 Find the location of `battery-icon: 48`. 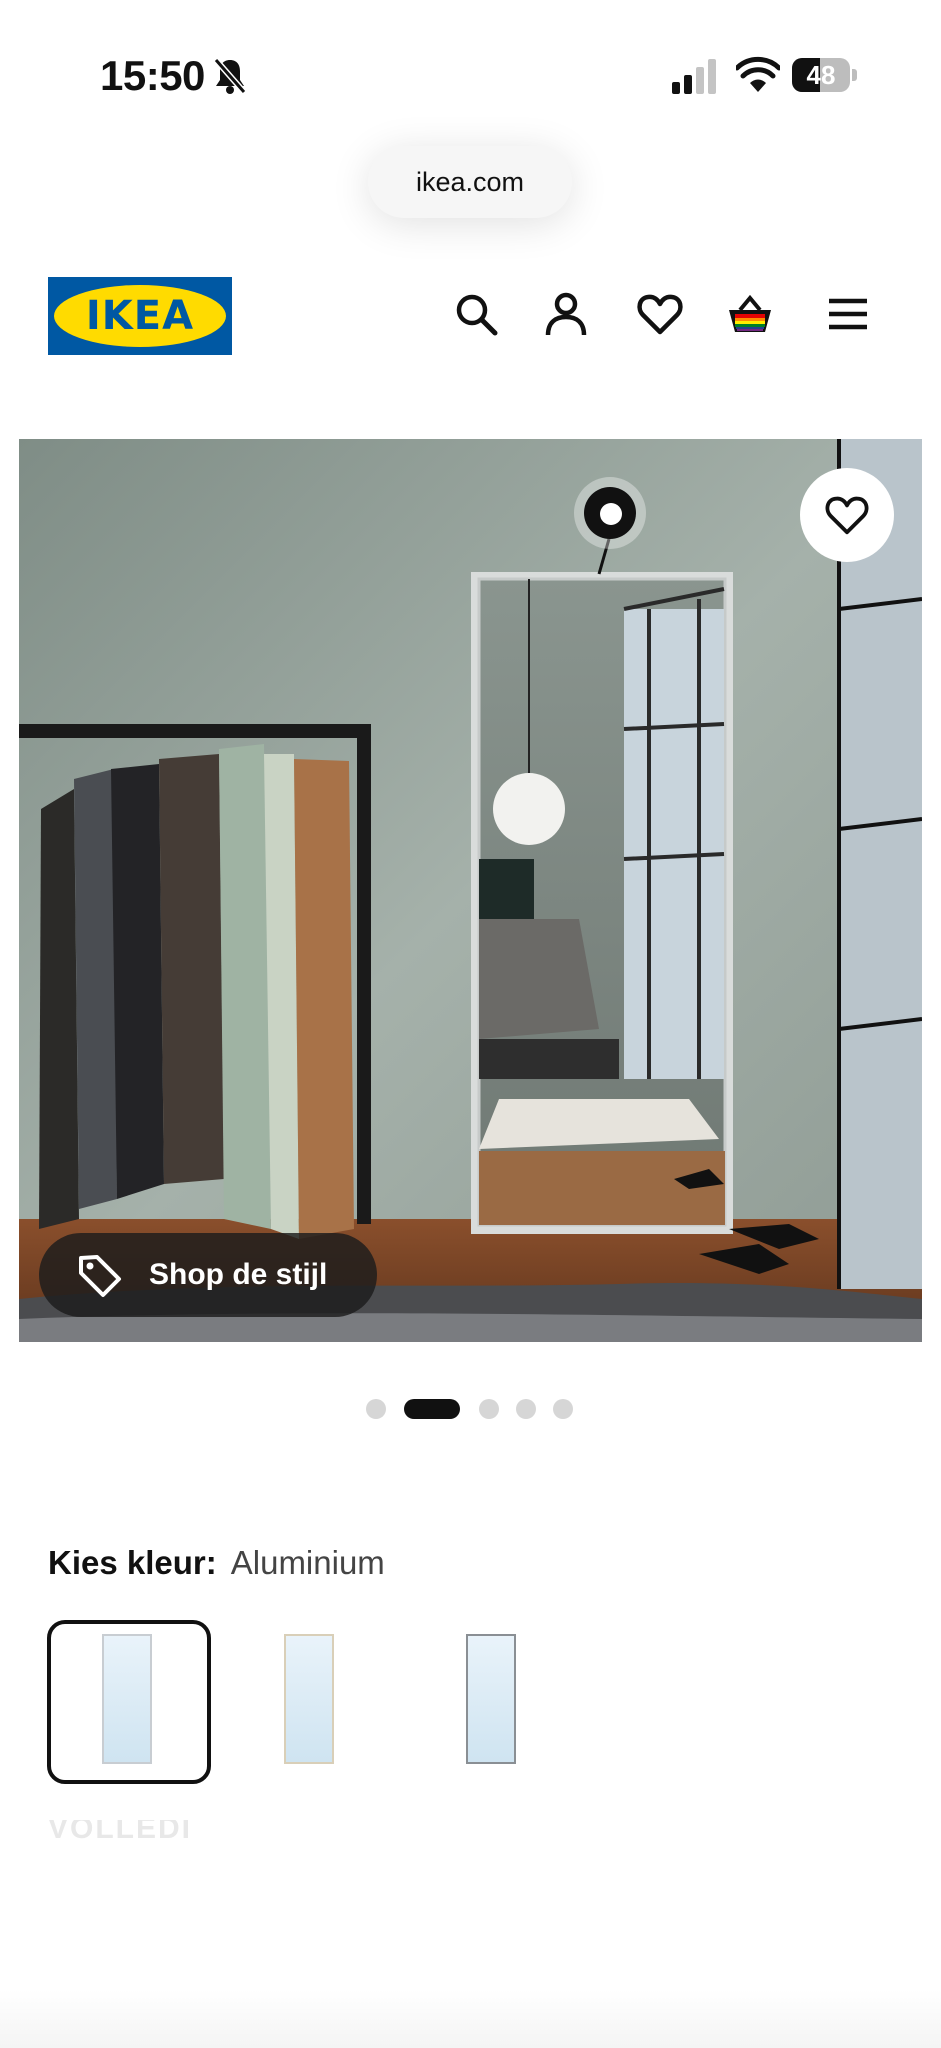

battery-icon: 48 is located at coordinates (825, 76).